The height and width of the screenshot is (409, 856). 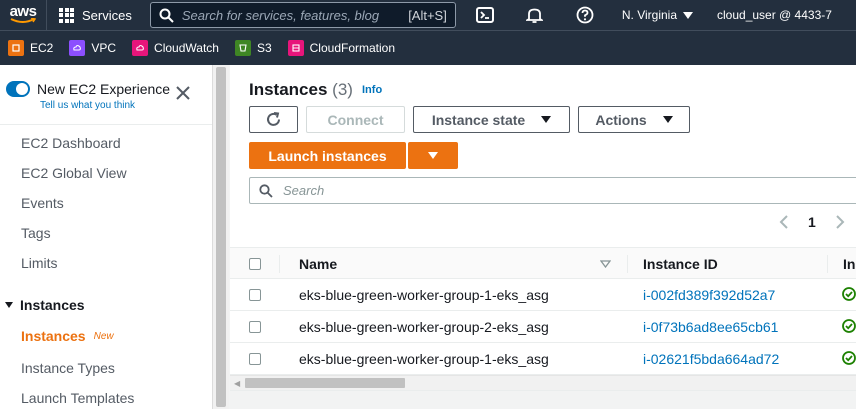 I want to click on sort-icon, so click(x=605, y=264).